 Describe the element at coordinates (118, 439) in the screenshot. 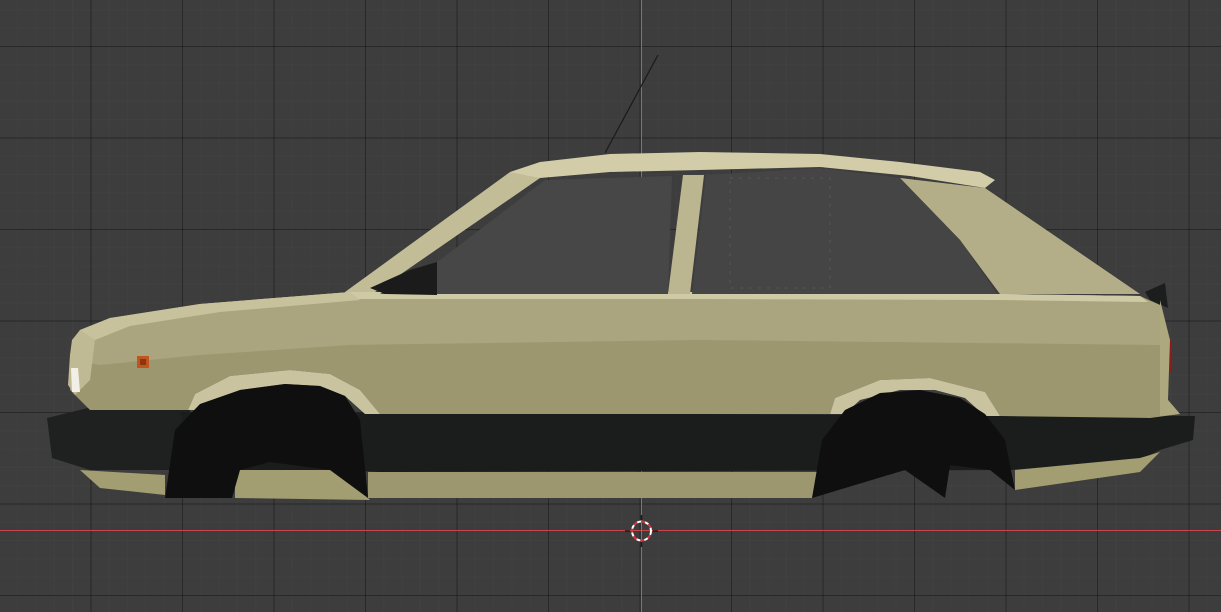

I see `front-bumper` at that location.